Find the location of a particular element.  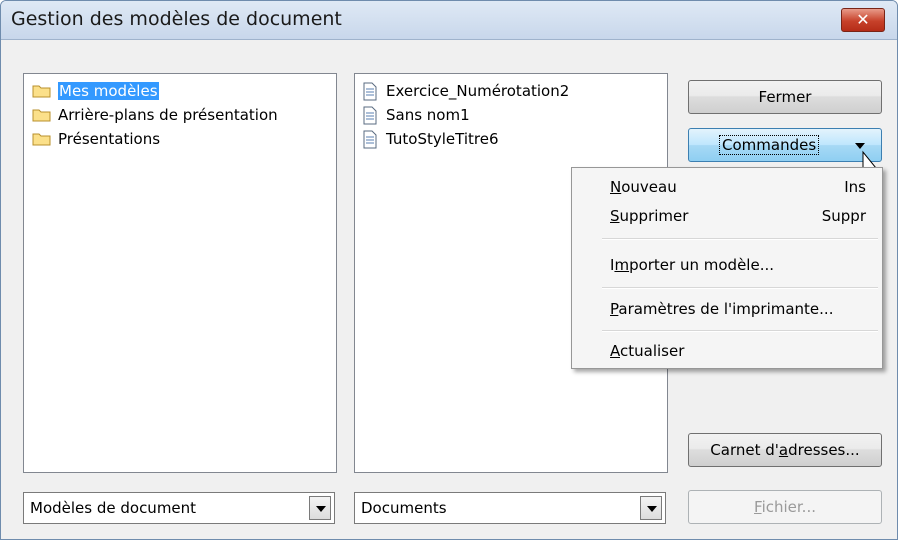

window-title: Gestion des modèles de document is located at coordinates (176, 19).